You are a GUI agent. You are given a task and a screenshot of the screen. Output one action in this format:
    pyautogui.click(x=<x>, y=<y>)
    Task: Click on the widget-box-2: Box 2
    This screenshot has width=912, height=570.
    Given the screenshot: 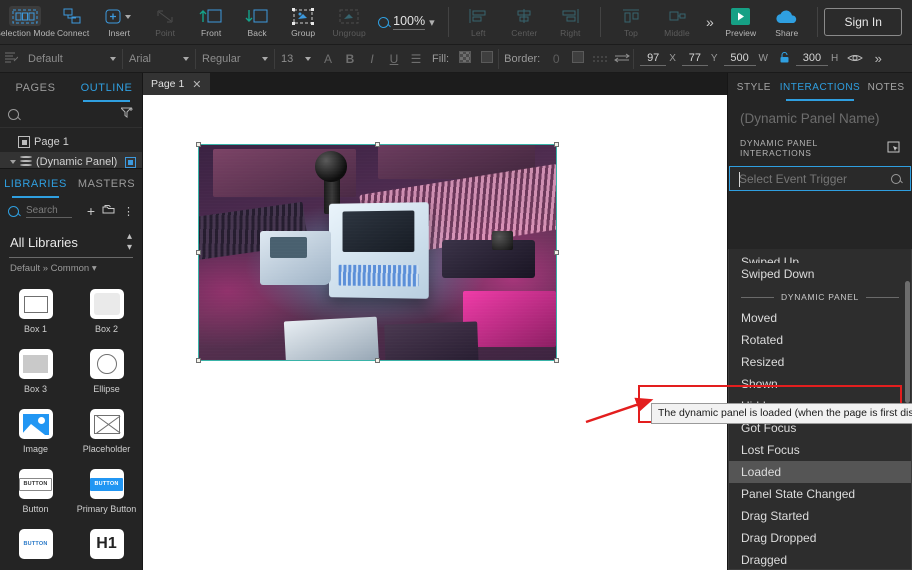 What is the action you would take?
    pyautogui.click(x=106, y=311)
    